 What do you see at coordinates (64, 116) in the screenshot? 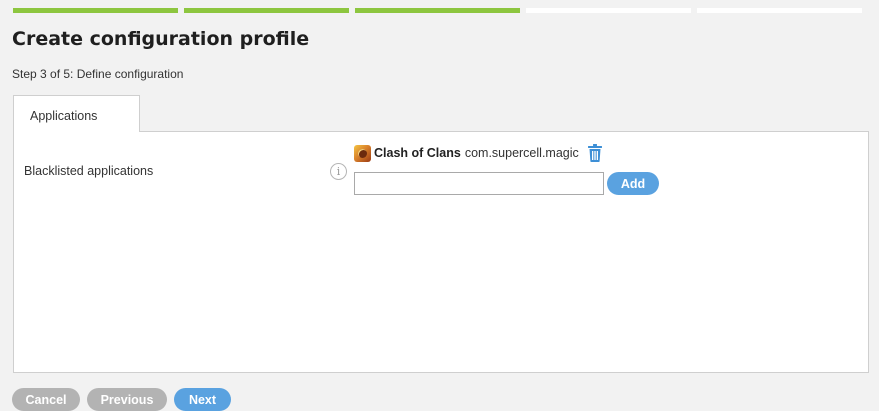
I see `tab-applications-label: Applications` at bounding box center [64, 116].